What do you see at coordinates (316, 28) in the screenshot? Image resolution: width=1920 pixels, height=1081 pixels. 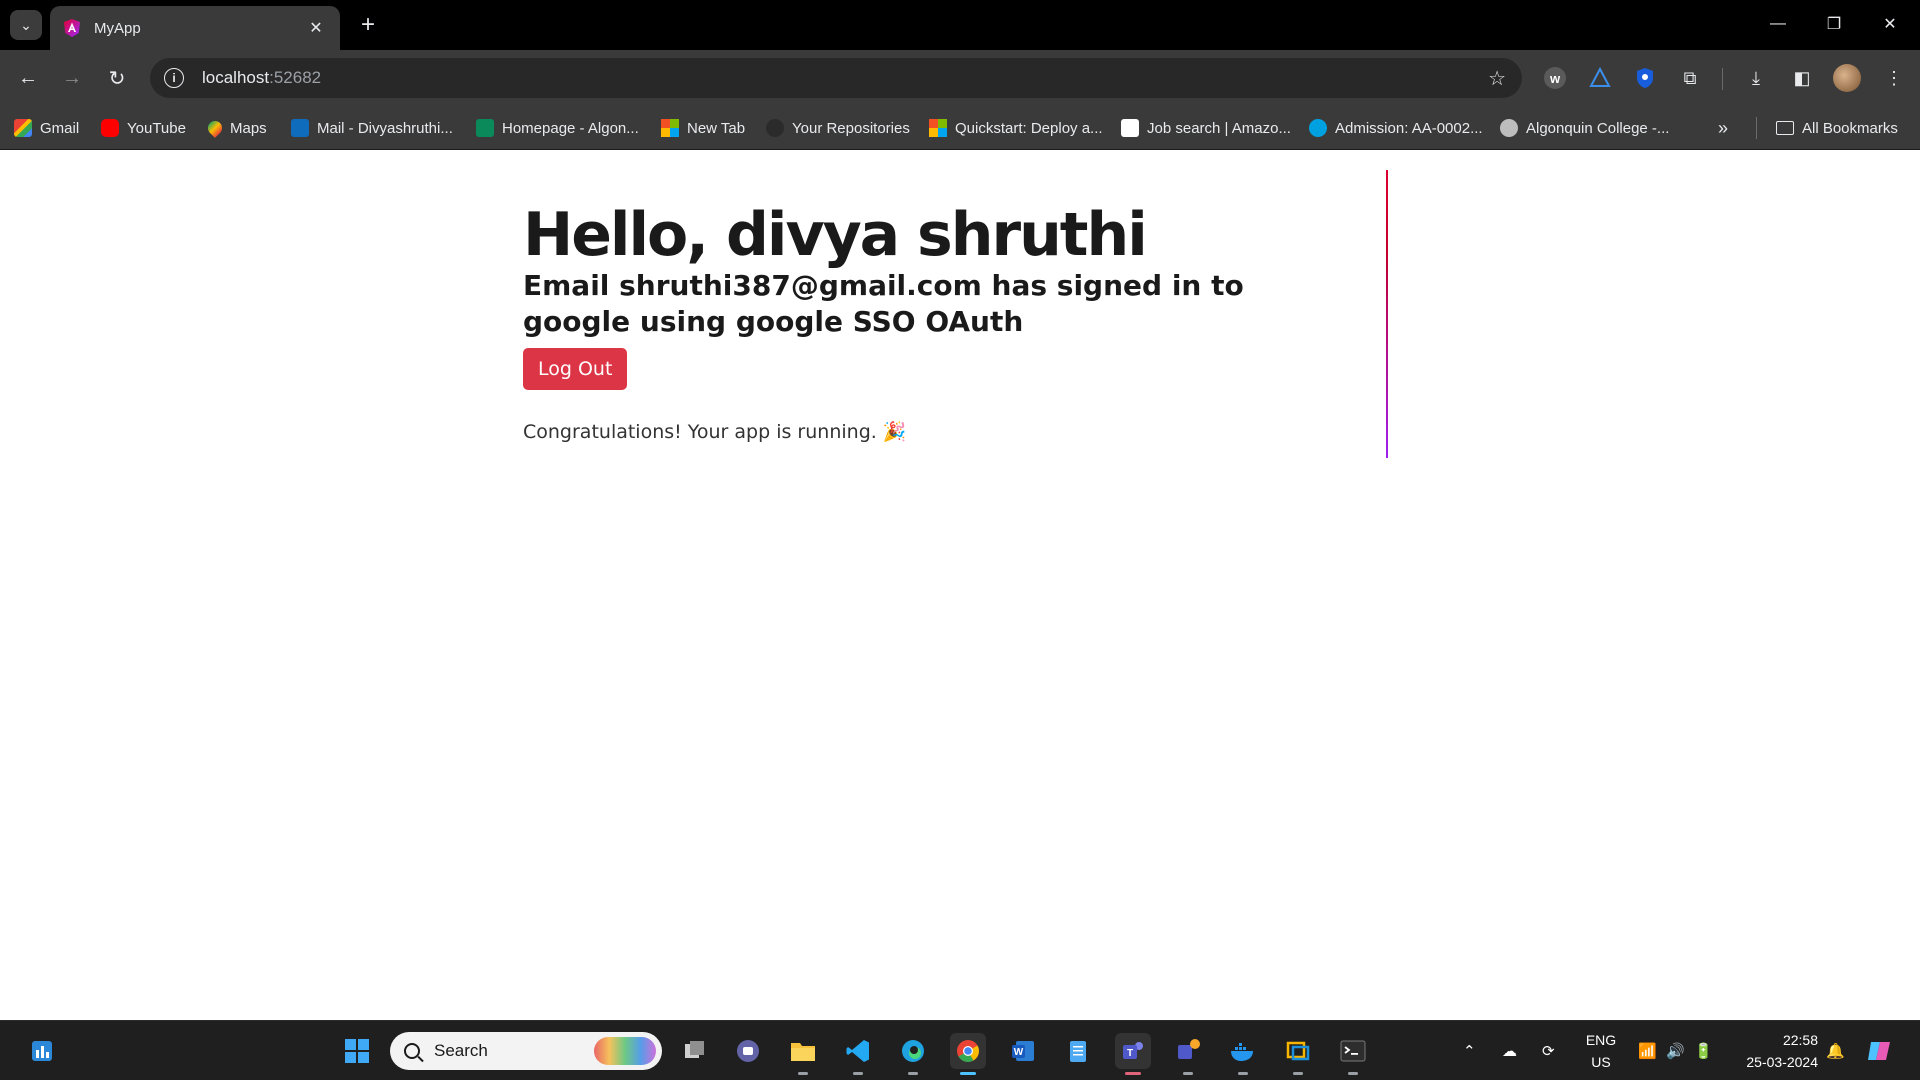 I see `close-tab-icon: ✕` at bounding box center [316, 28].